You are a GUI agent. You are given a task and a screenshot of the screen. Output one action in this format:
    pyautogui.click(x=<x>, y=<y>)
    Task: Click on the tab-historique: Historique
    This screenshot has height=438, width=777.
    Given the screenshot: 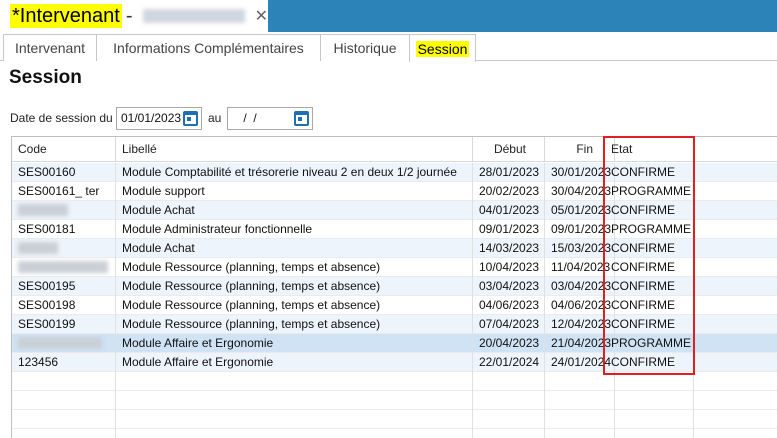 What is the action you would take?
    pyautogui.click(x=365, y=47)
    